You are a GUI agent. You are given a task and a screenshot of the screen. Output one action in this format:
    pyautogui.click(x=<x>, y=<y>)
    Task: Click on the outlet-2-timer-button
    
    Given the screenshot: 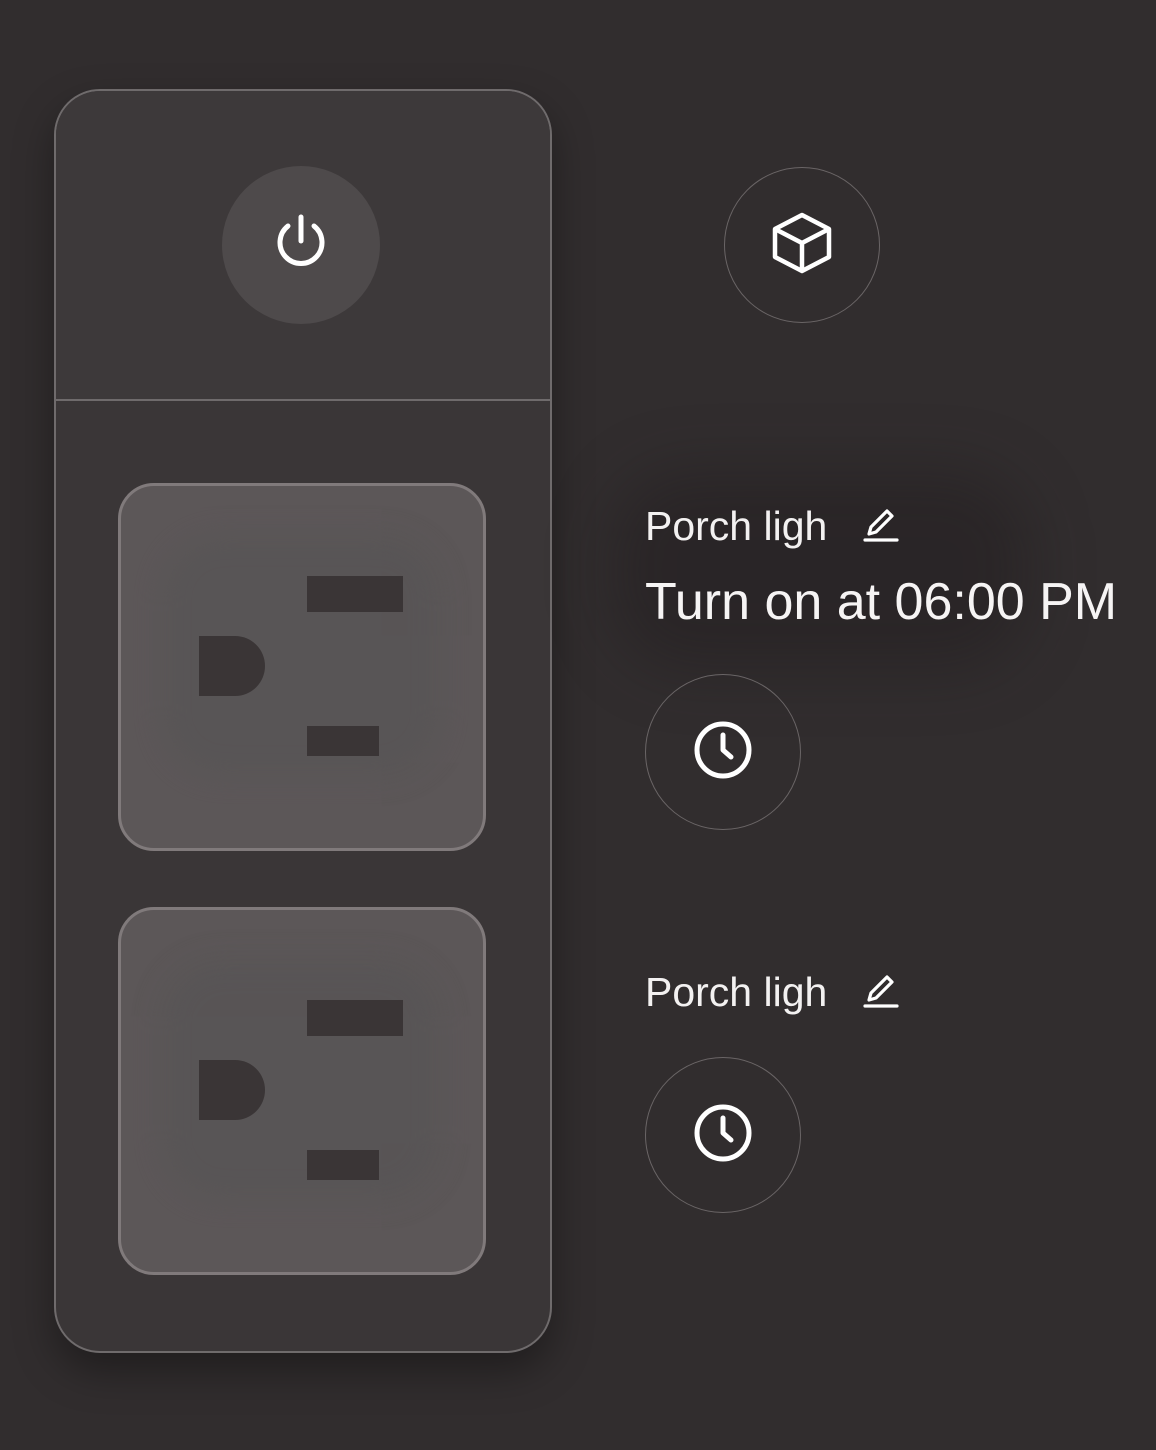 What is the action you would take?
    pyautogui.click(x=723, y=1135)
    